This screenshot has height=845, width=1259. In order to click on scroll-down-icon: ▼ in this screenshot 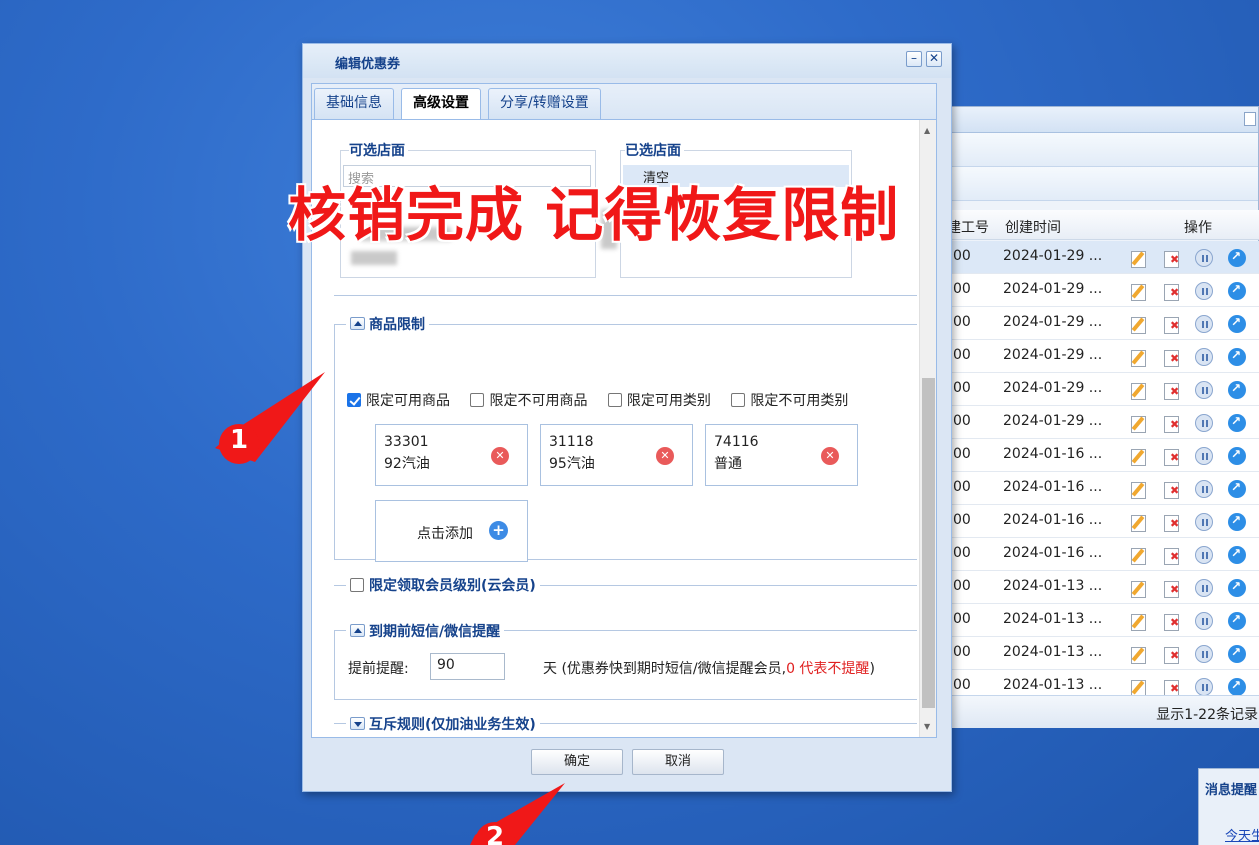, I will do `click(927, 726)`.